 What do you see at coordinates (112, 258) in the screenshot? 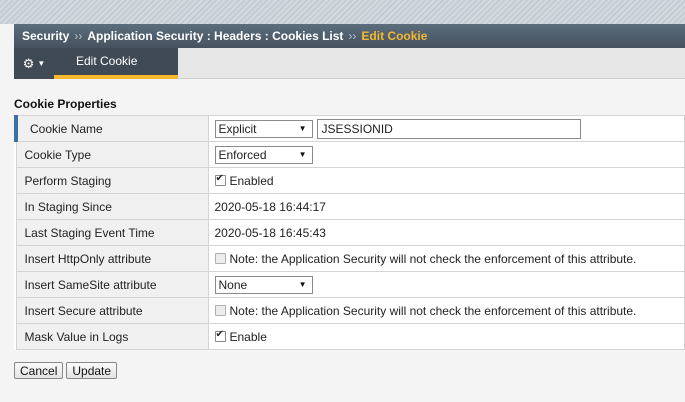
I see `httponly-label: Insert HttpOnly attribute` at bounding box center [112, 258].